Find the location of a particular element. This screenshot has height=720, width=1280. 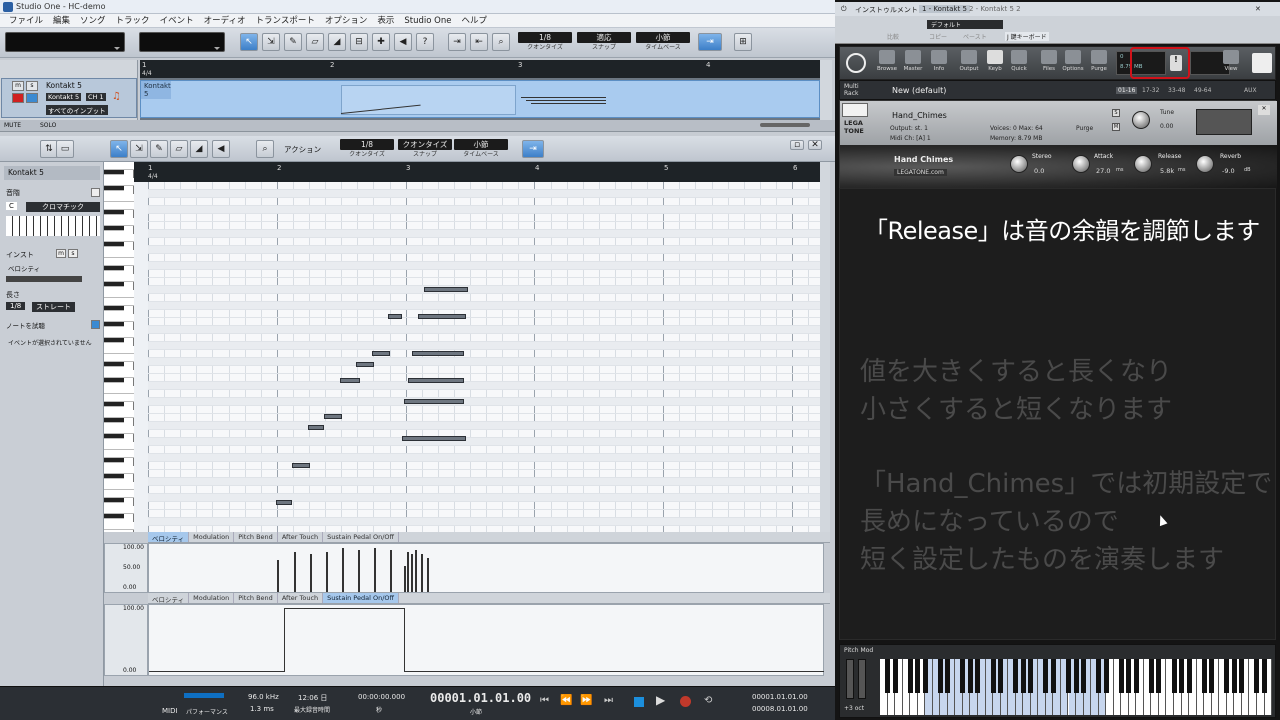

preset-select: デフォルト is located at coordinates (965, 24).